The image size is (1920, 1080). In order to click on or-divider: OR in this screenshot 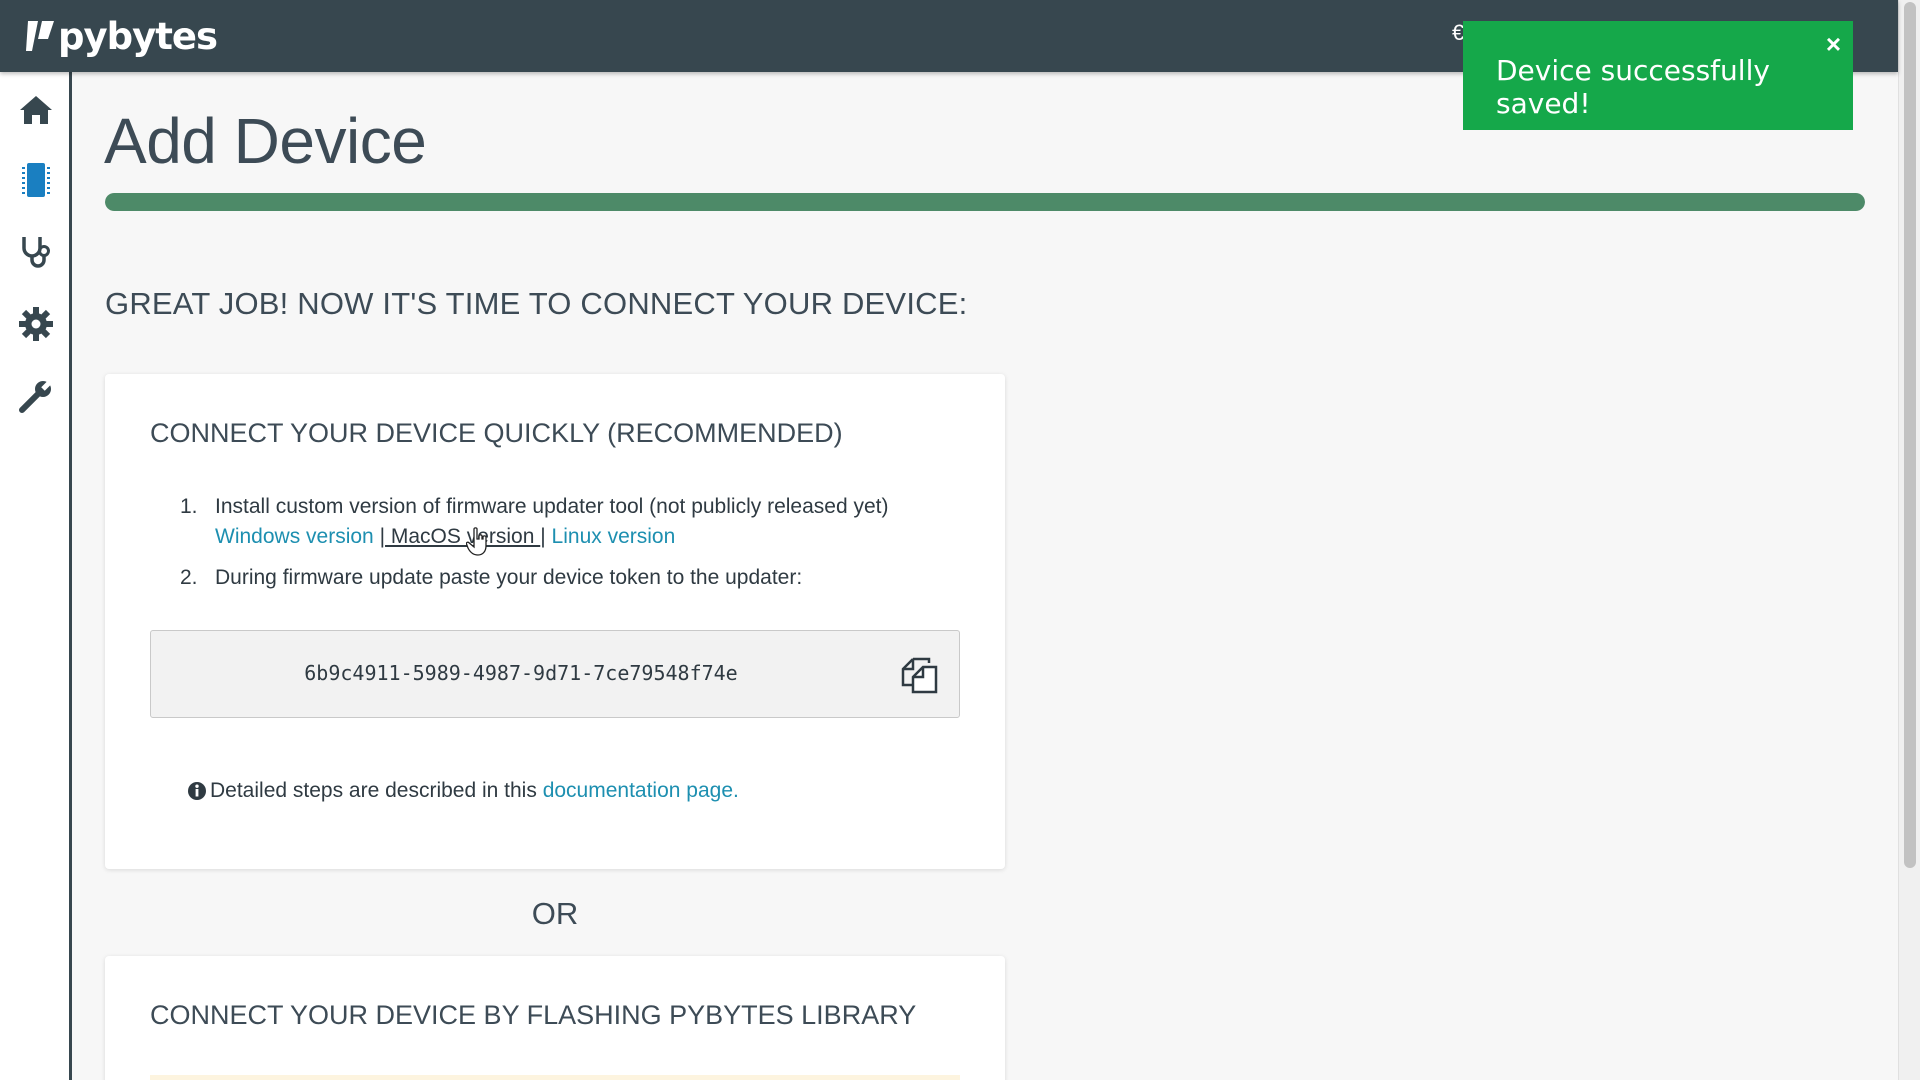, I will do `click(555, 913)`.